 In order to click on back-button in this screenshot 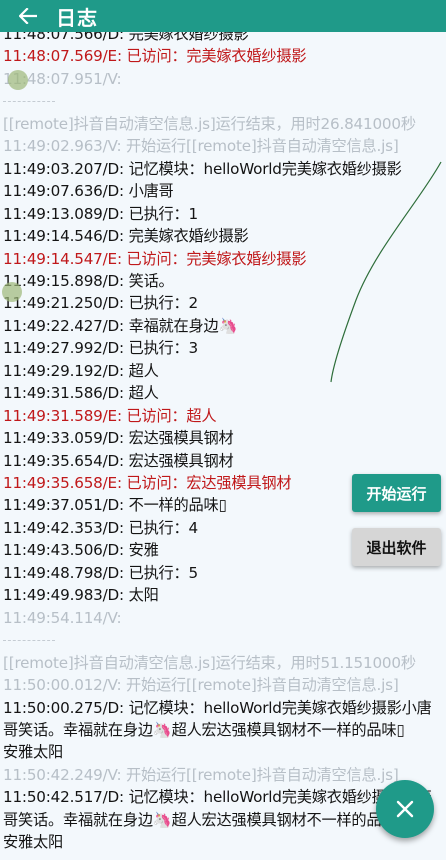, I will do `click(28, 16)`.